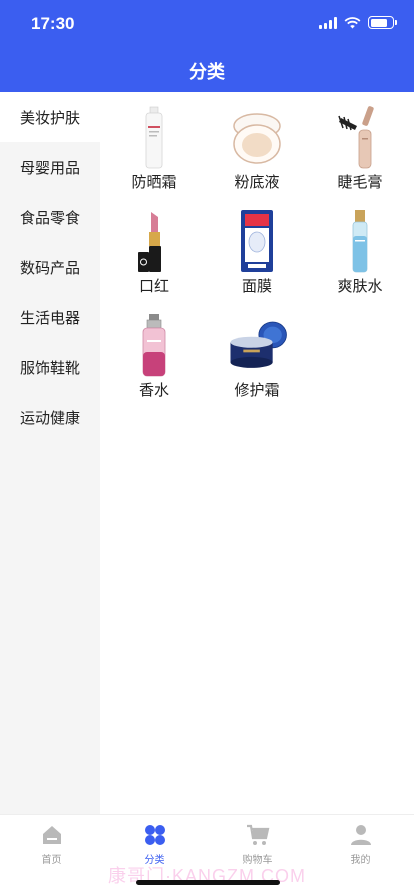 The width and height of the screenshot is (414, 896). Describe the element at coordinates (257, 138) in the screenshot. I see `cushion-compact-icon` at that location.